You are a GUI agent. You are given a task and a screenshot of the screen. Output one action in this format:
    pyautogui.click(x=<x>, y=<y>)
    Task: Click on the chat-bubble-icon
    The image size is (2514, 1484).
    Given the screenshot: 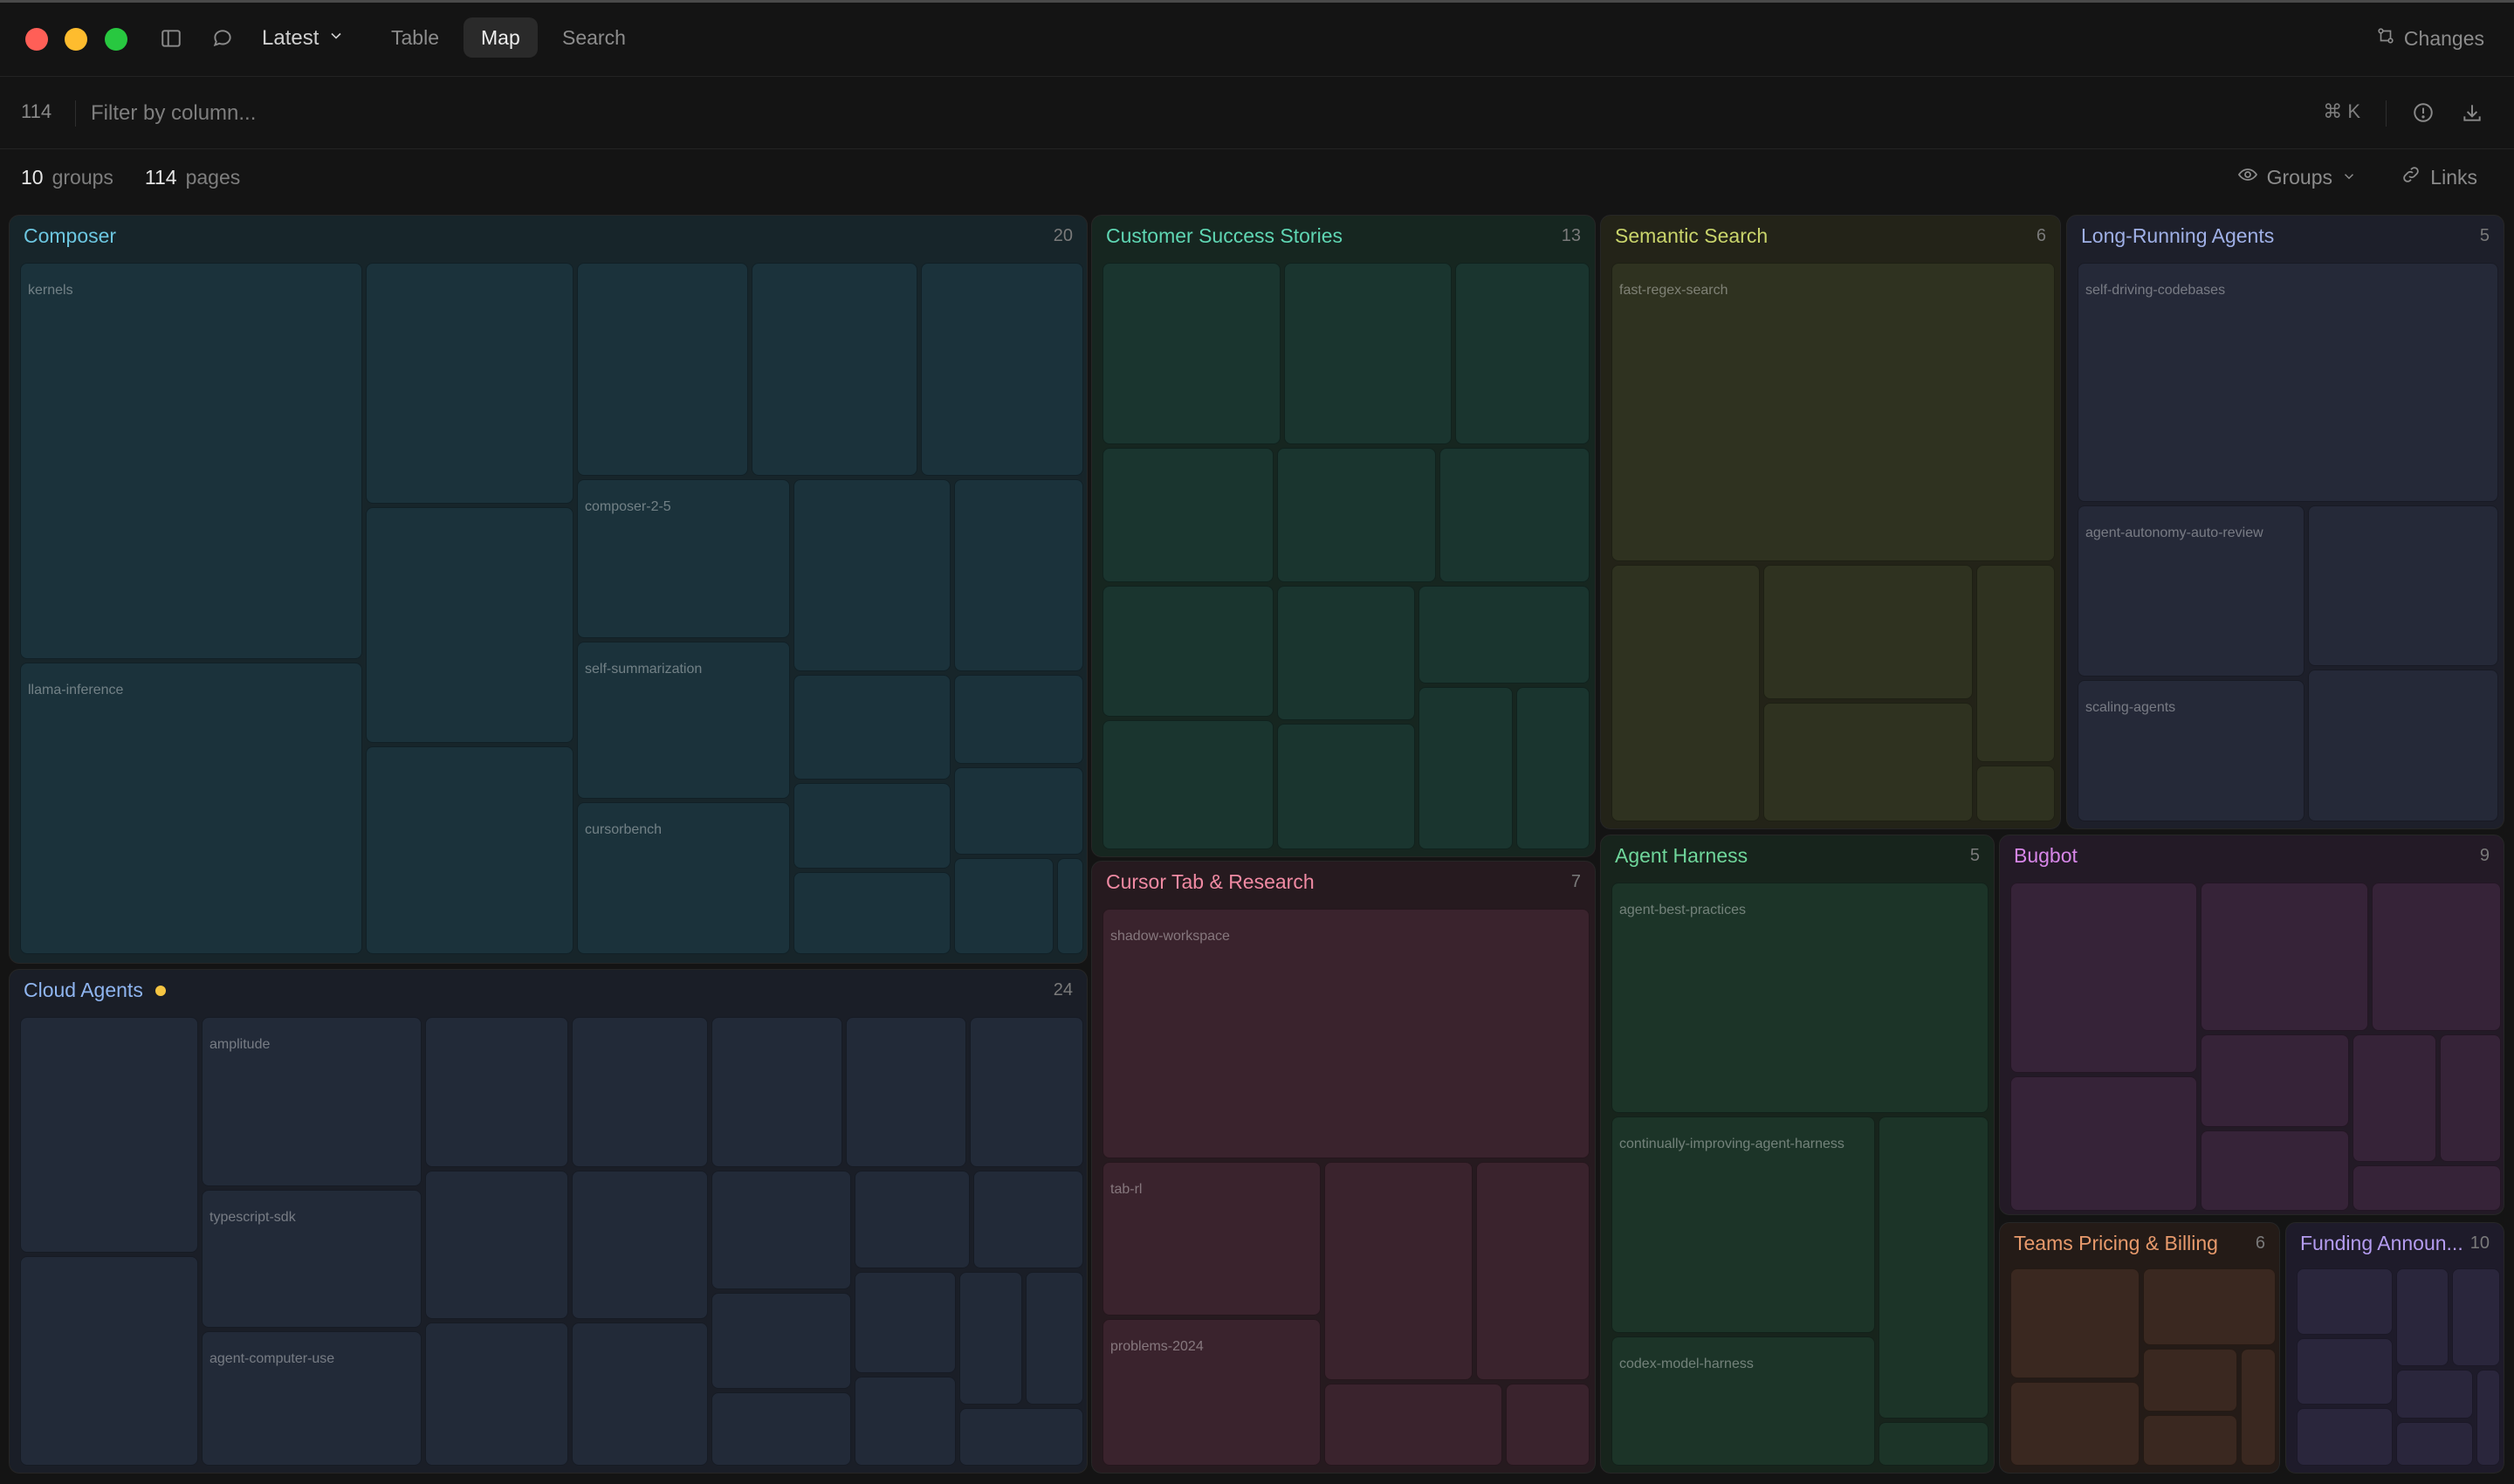 What is the action you would take?
    pyautogui.click(x=223, y=39)
    